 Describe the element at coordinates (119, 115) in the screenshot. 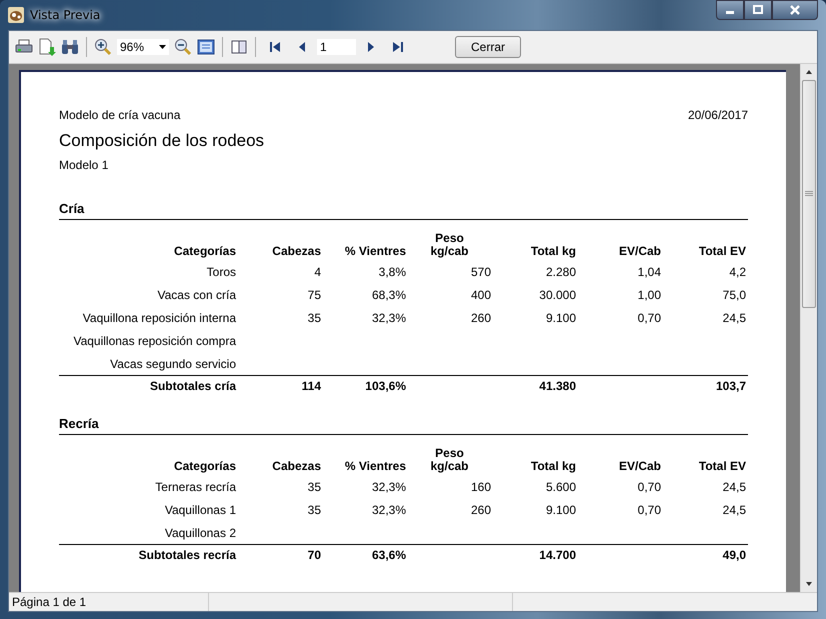

I see `report-subtitle: Modelo de cría vacuna` at that location.